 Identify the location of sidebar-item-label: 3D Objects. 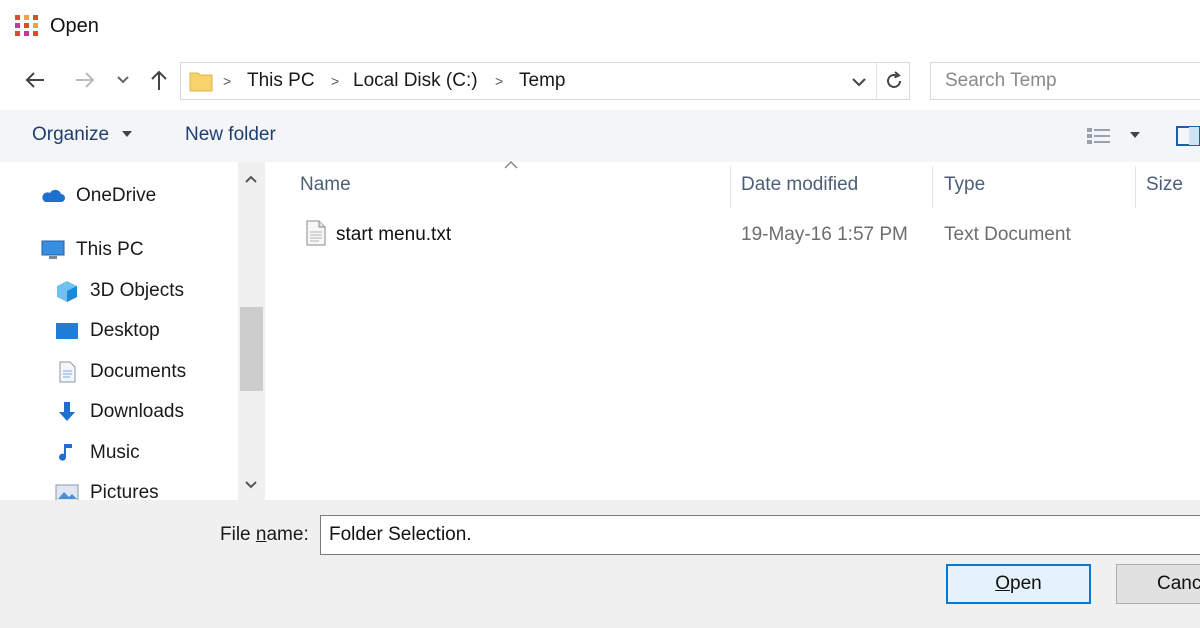
(137, 290).